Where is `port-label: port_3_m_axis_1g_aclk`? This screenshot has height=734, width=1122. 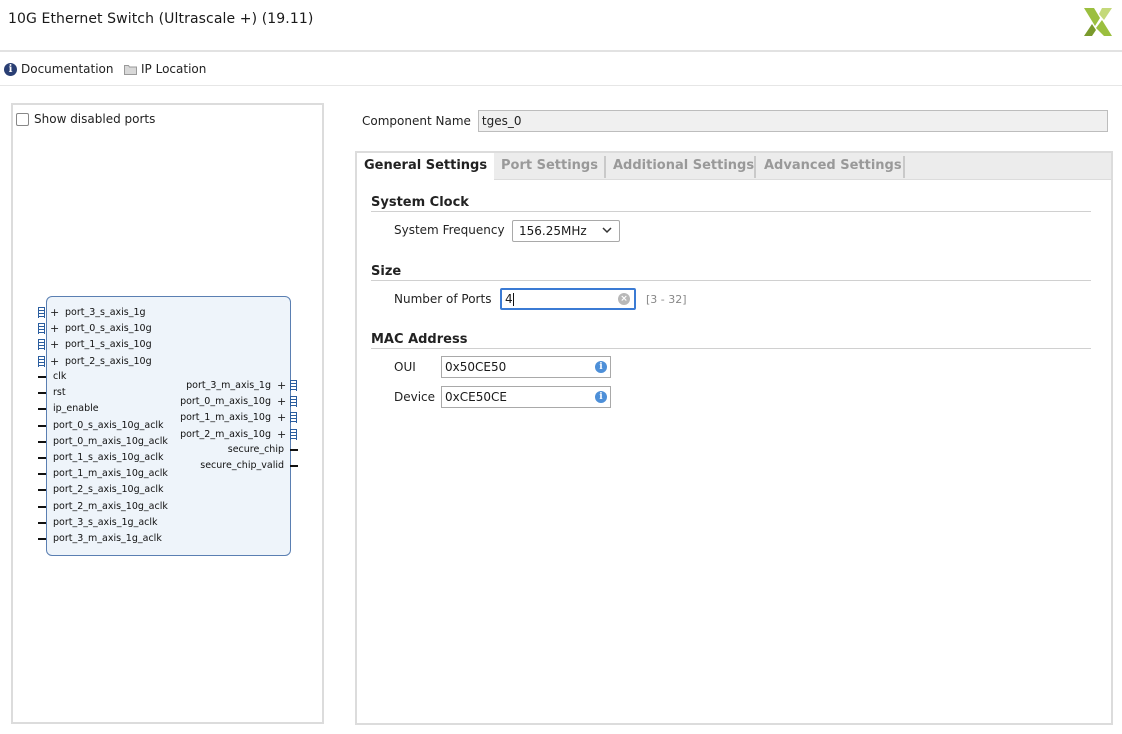 port-label: port_3_m_axis_1g_aclk is located at coordinates (107, 538).